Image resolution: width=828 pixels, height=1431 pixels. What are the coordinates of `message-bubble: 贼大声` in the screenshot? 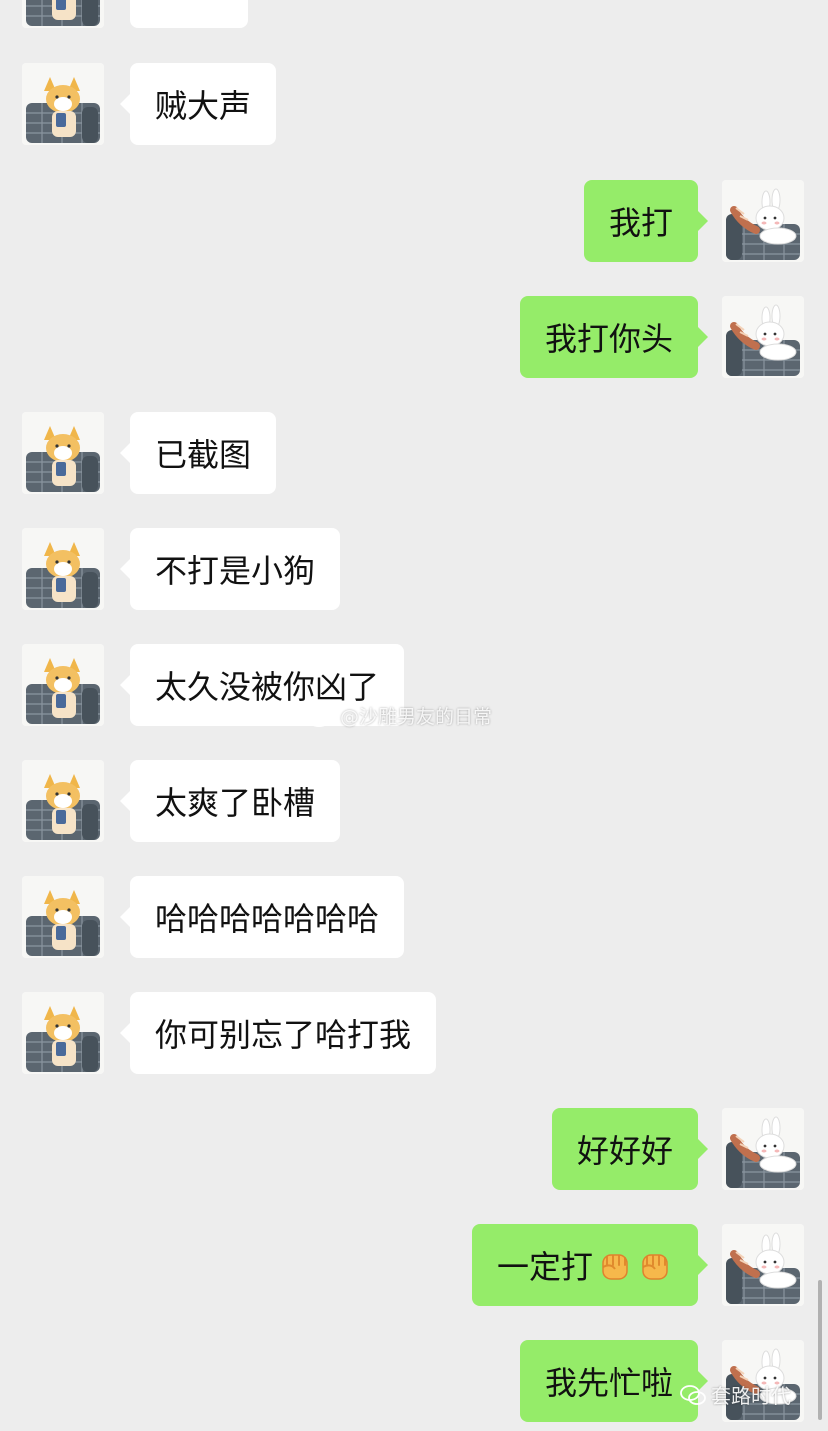 It's located at (198, 104).